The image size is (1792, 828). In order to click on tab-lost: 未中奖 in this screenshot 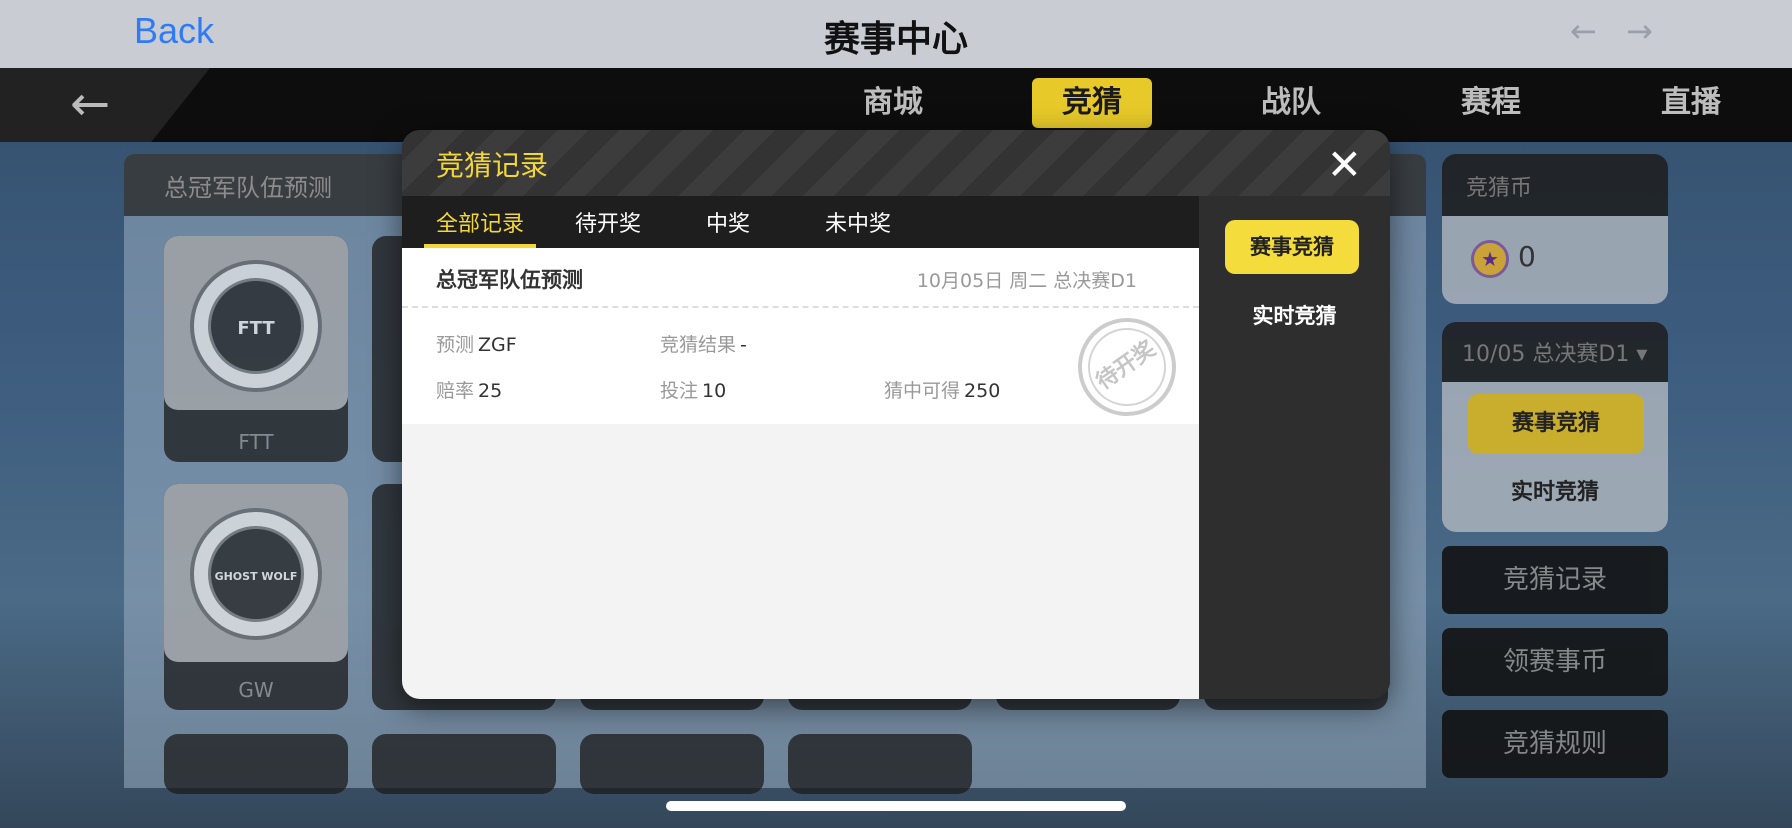, I will do `click(858, 227)`.